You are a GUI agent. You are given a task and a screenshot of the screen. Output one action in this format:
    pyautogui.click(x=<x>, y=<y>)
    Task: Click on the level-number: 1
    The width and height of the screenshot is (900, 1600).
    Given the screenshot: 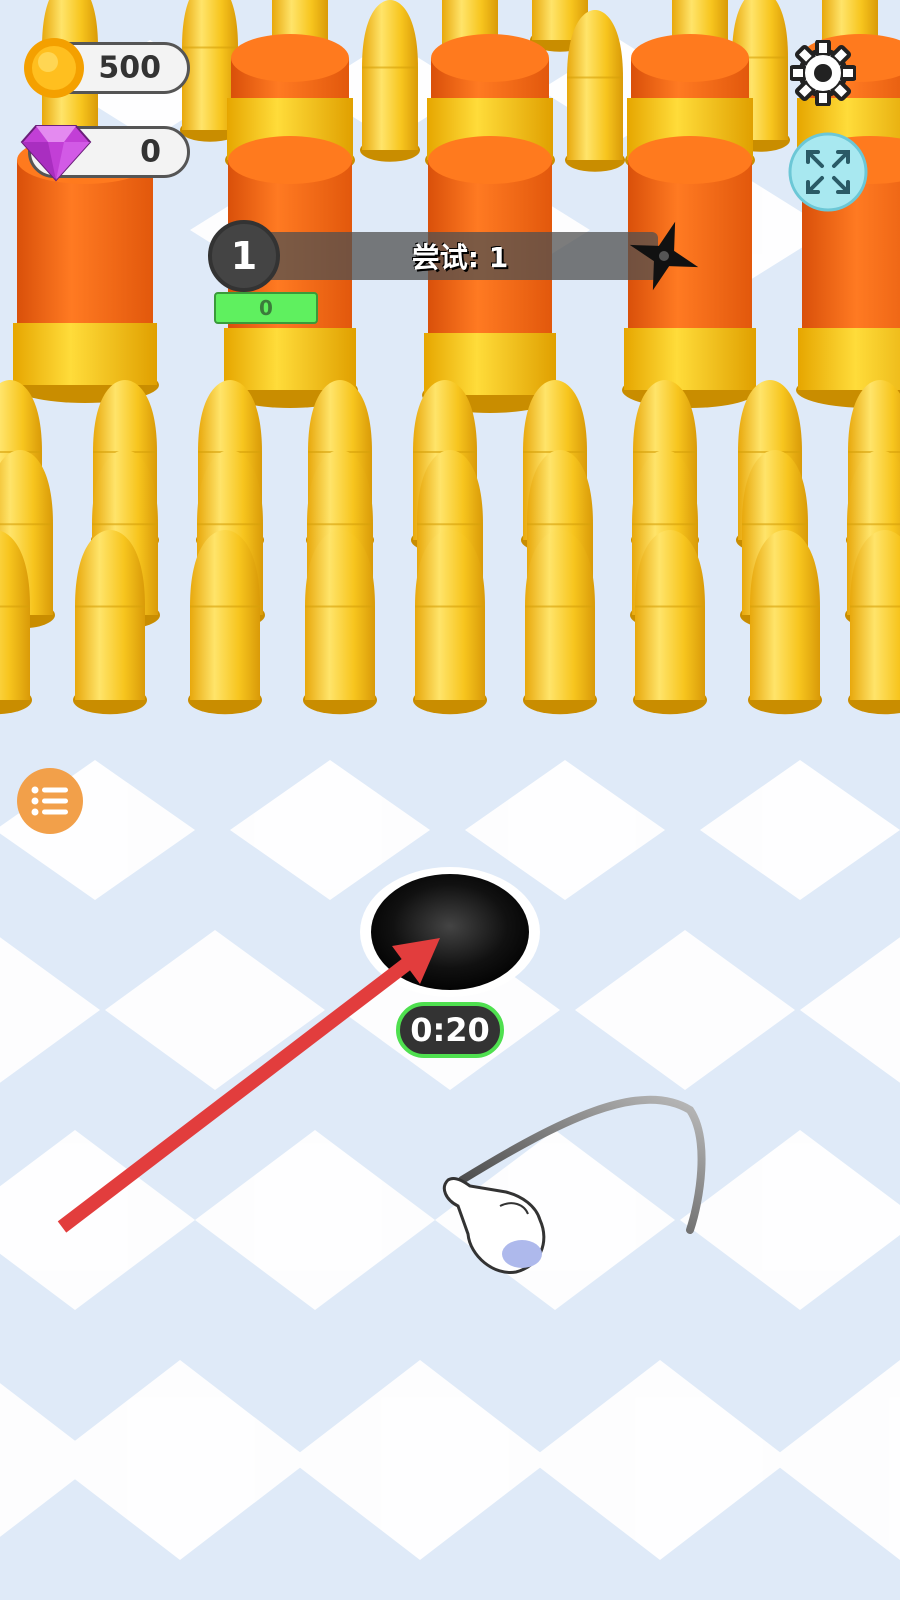 What is the action you would take?
    pyautogui.click(x=244, y=256)
    